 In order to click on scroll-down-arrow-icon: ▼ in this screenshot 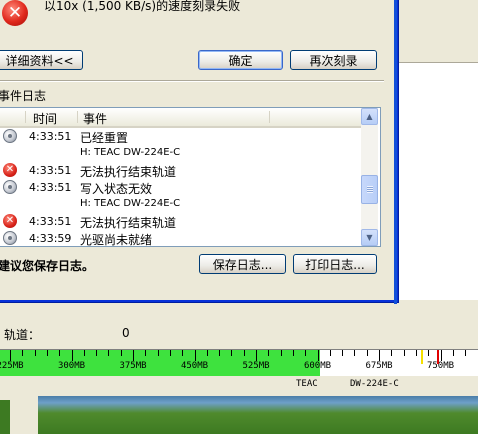, I will do `click(369, 237)`.